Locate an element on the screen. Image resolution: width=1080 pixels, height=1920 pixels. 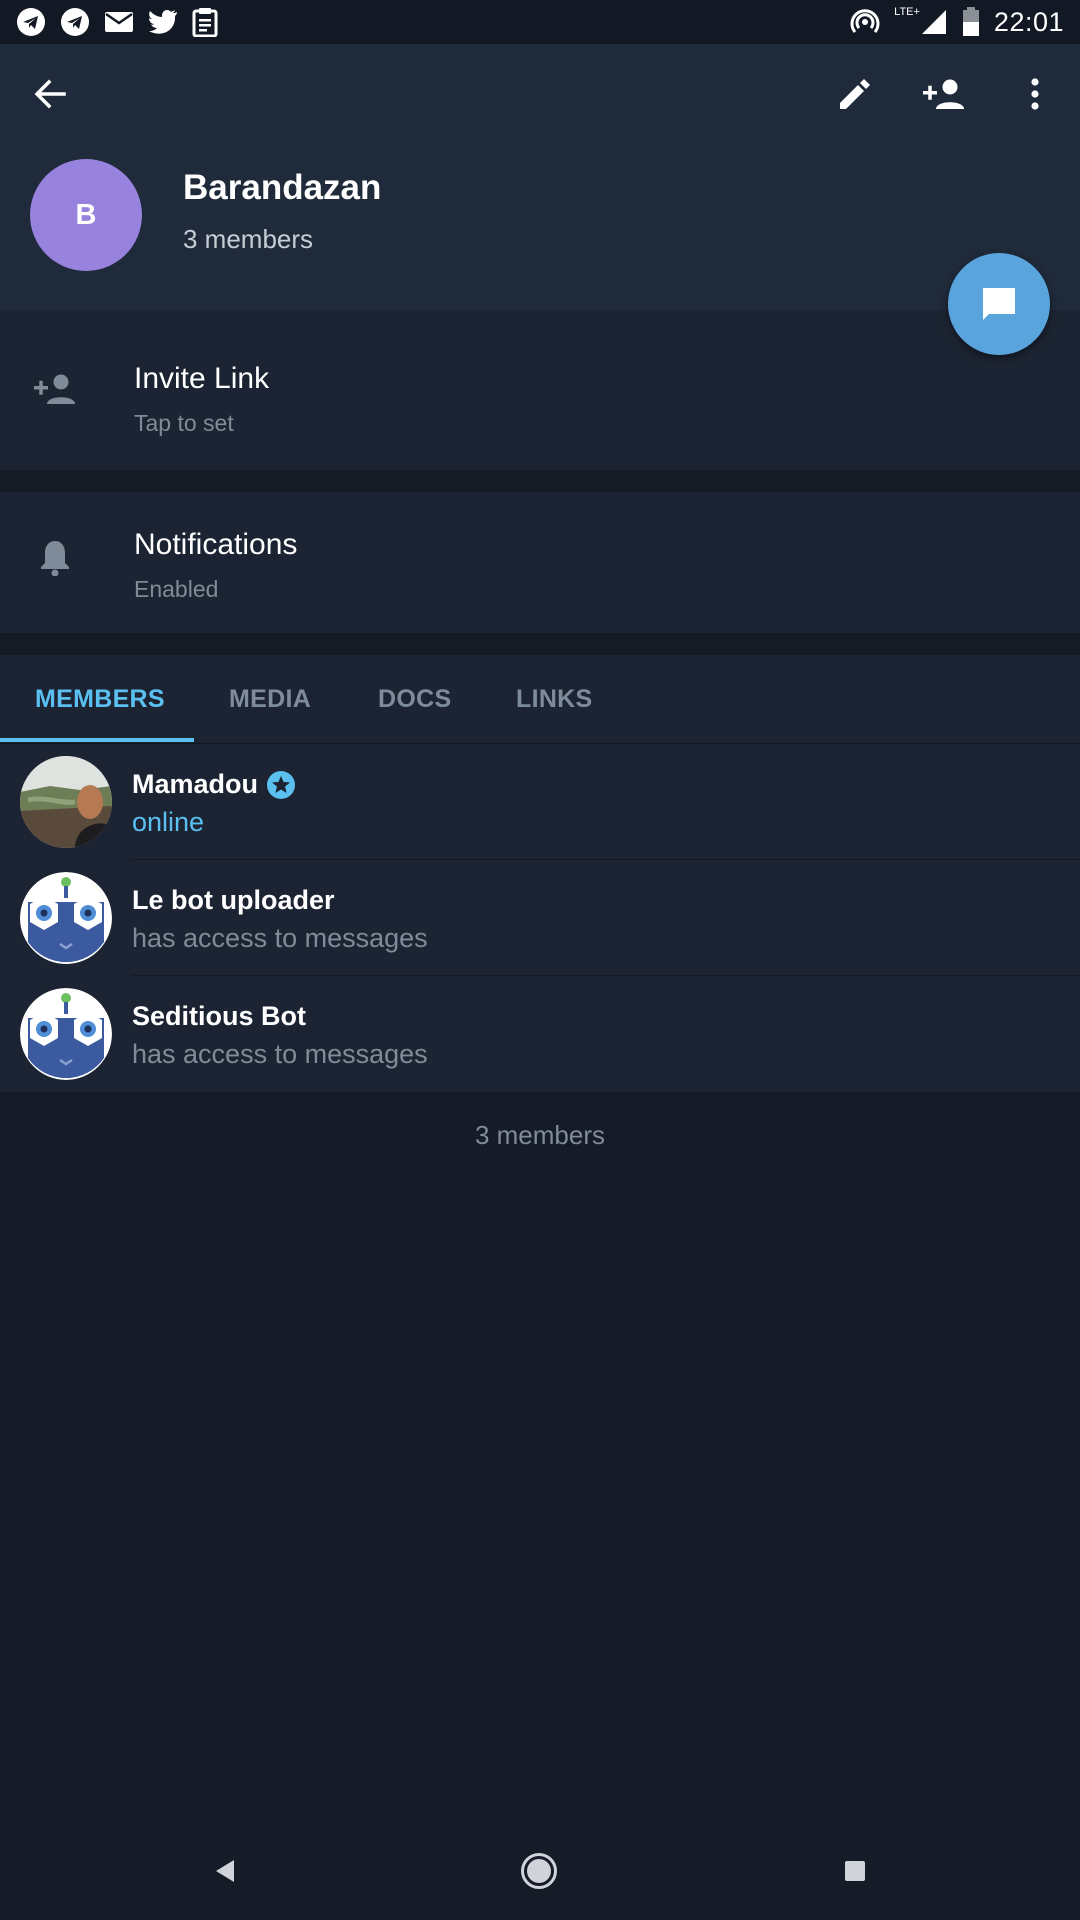
twitter-icon is located at coordinates (163, 22).